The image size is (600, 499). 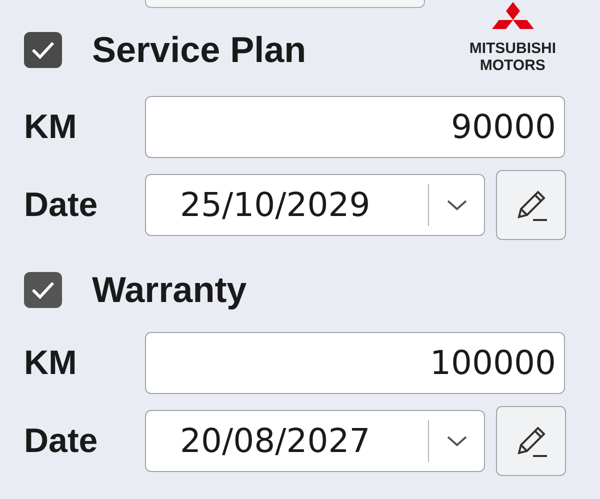 What do you see at coordinates (169, 290) in the screenshot?
I see `section-title: Warranty` at bounding box center [169, 290].